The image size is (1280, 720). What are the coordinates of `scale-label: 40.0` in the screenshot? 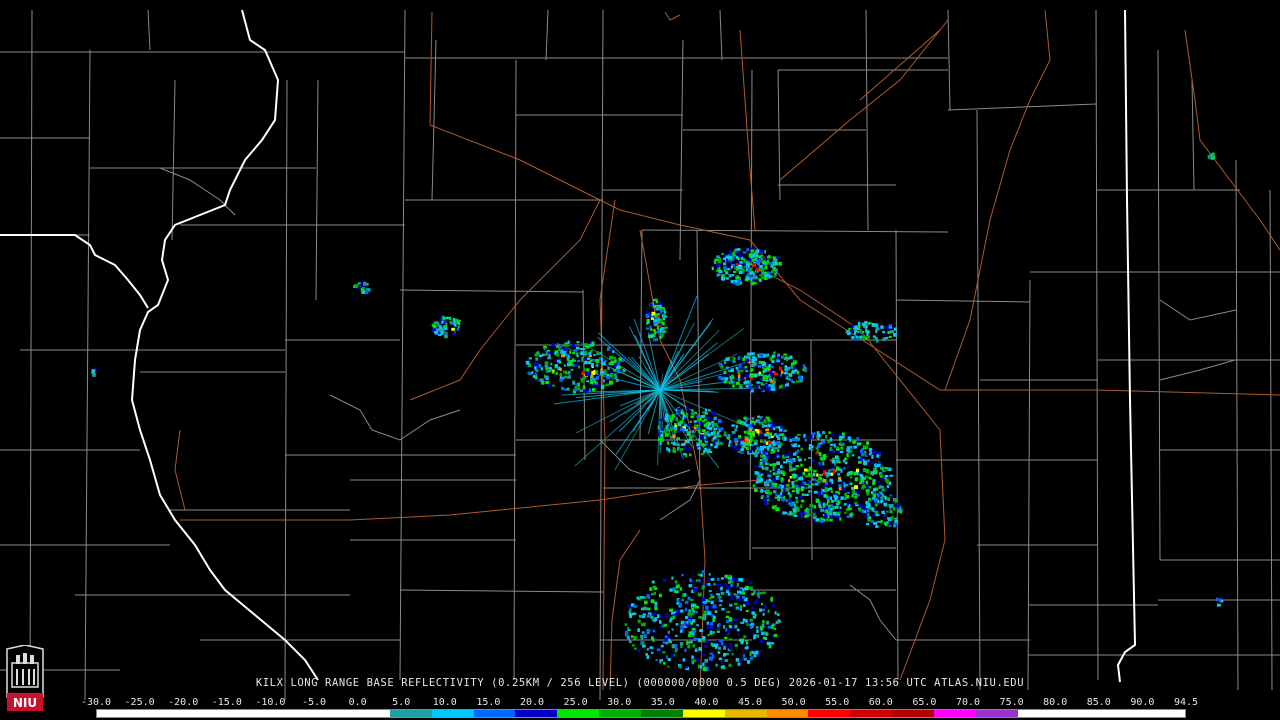 It's located at (706, 702).